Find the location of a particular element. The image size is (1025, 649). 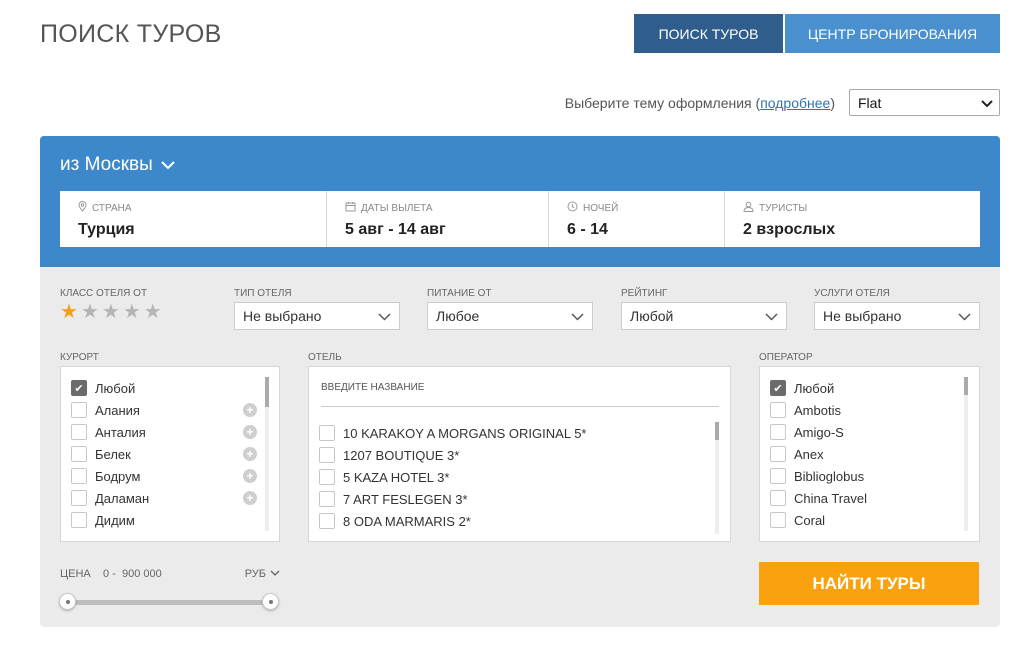

meal-dropdown: Любое is located at coordinates (510, 316).